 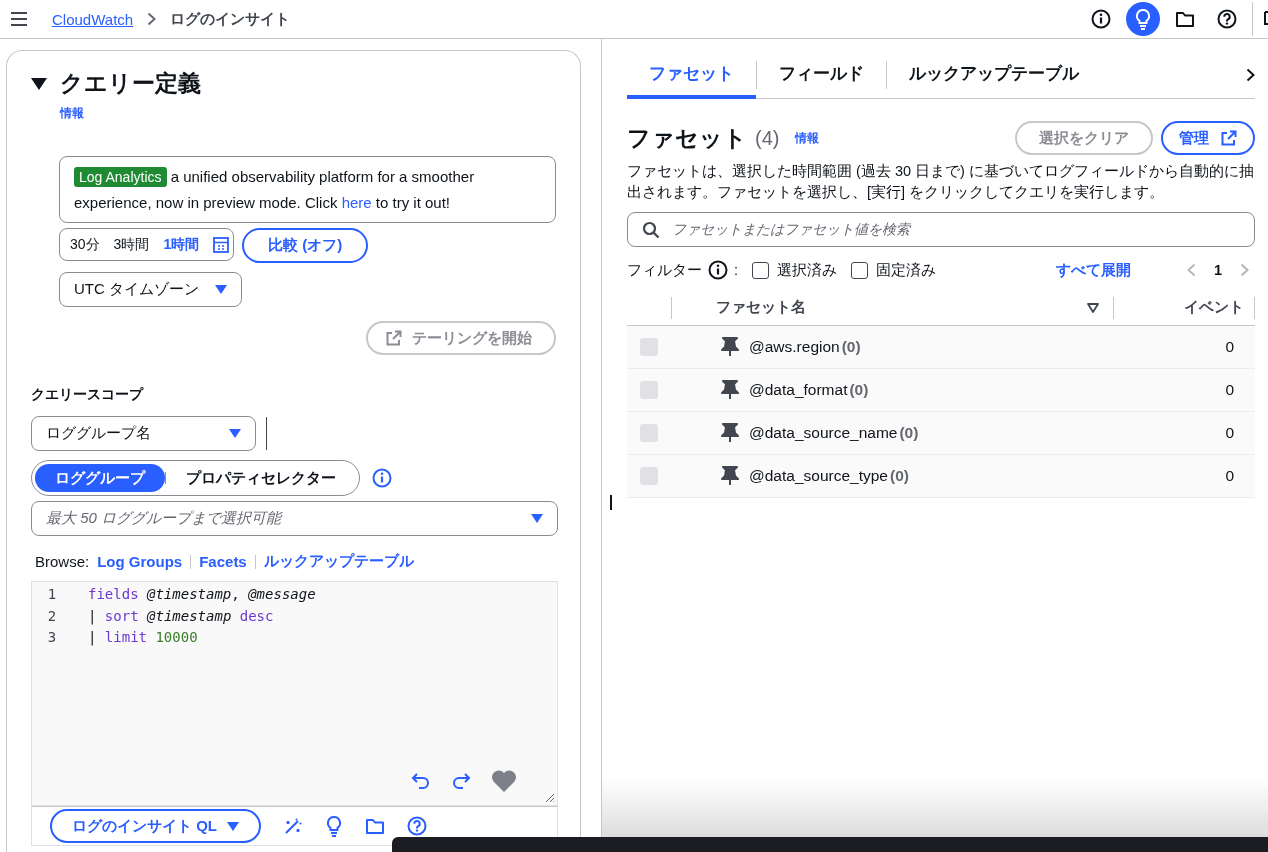 I want to click on banner-text: Log Analytics a unified observability platform for a smoother experience, now in preview mode. Click here to try it out!, so click(x=307, y=189).